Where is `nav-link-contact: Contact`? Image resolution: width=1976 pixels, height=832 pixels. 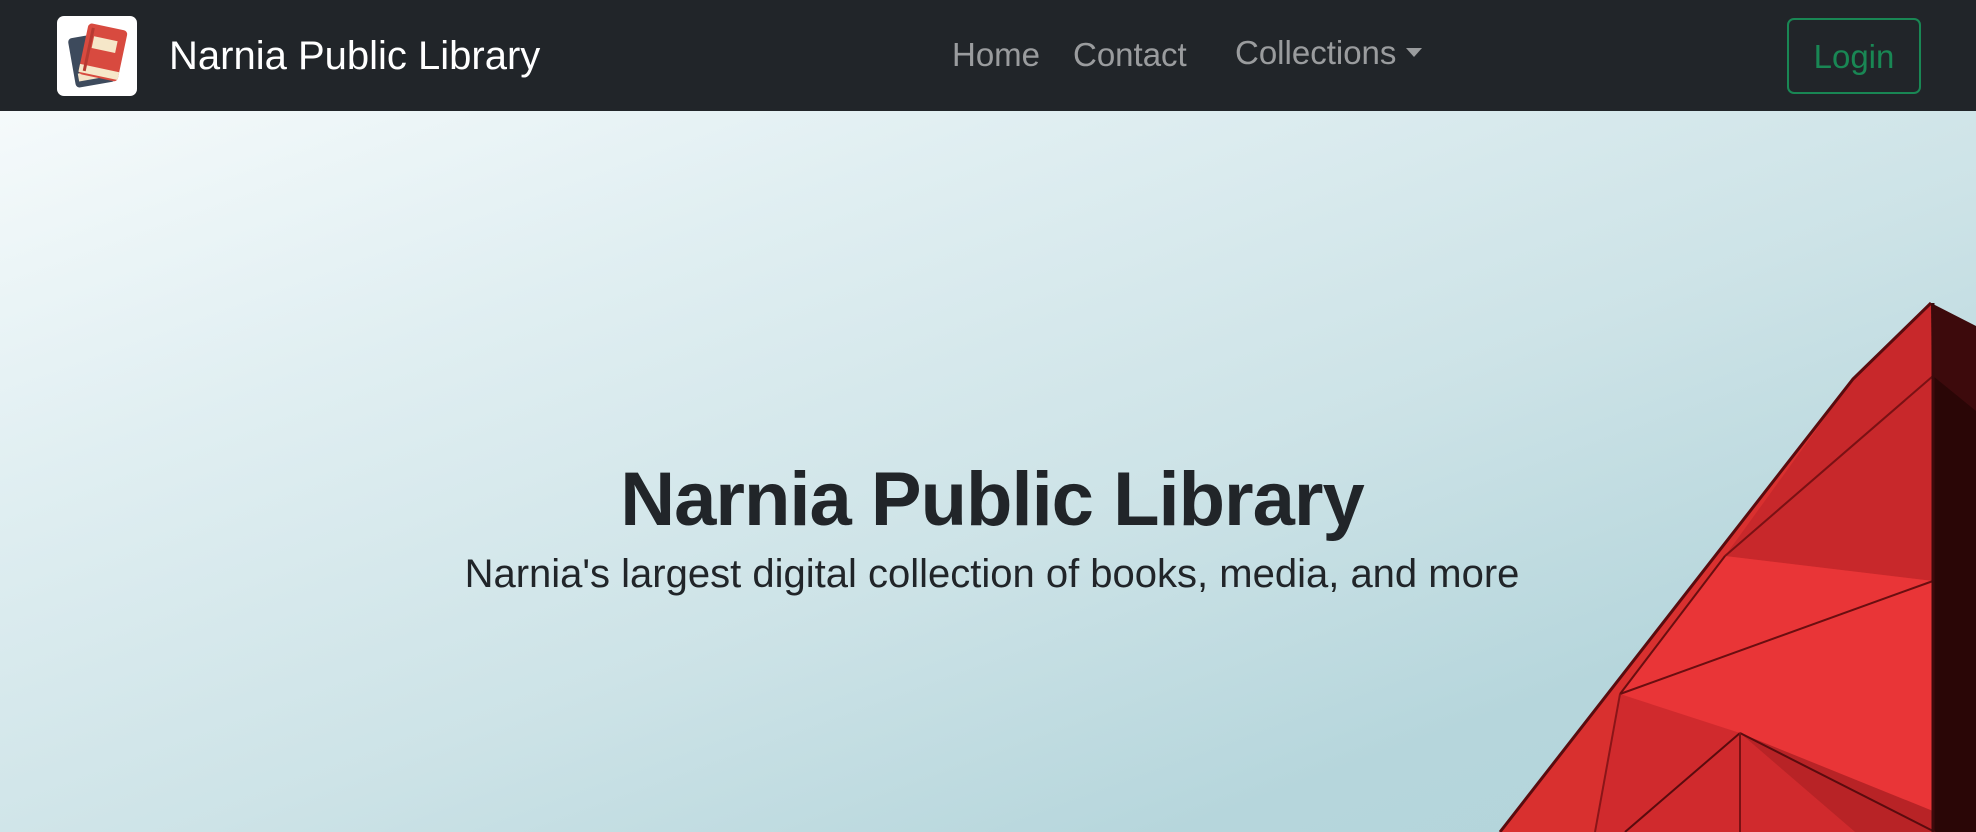
nav-link-contact: Contact is located at coordinates (1130, 55).